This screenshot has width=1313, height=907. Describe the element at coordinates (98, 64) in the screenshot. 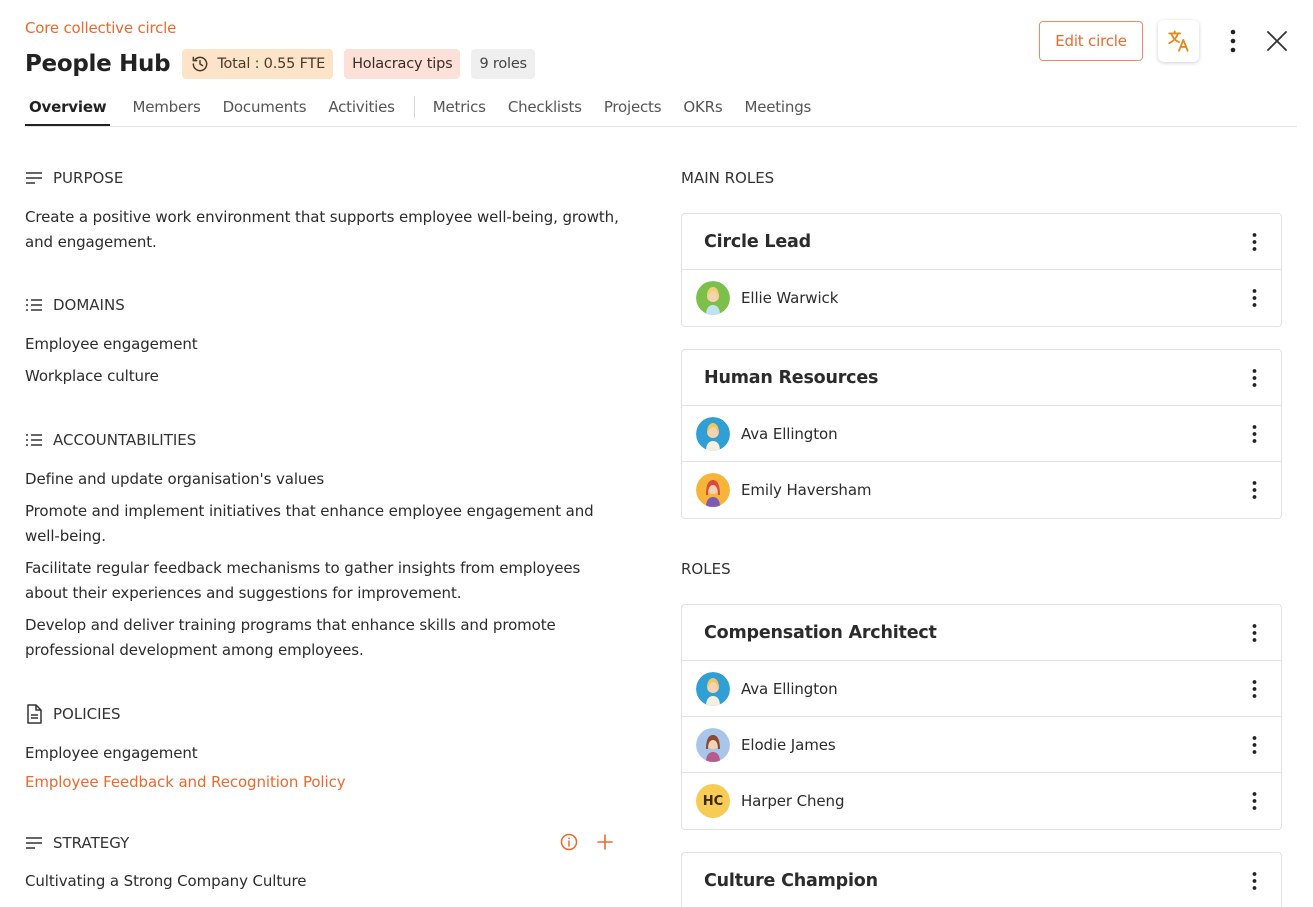

I see `page-title: People Hub` at that location.